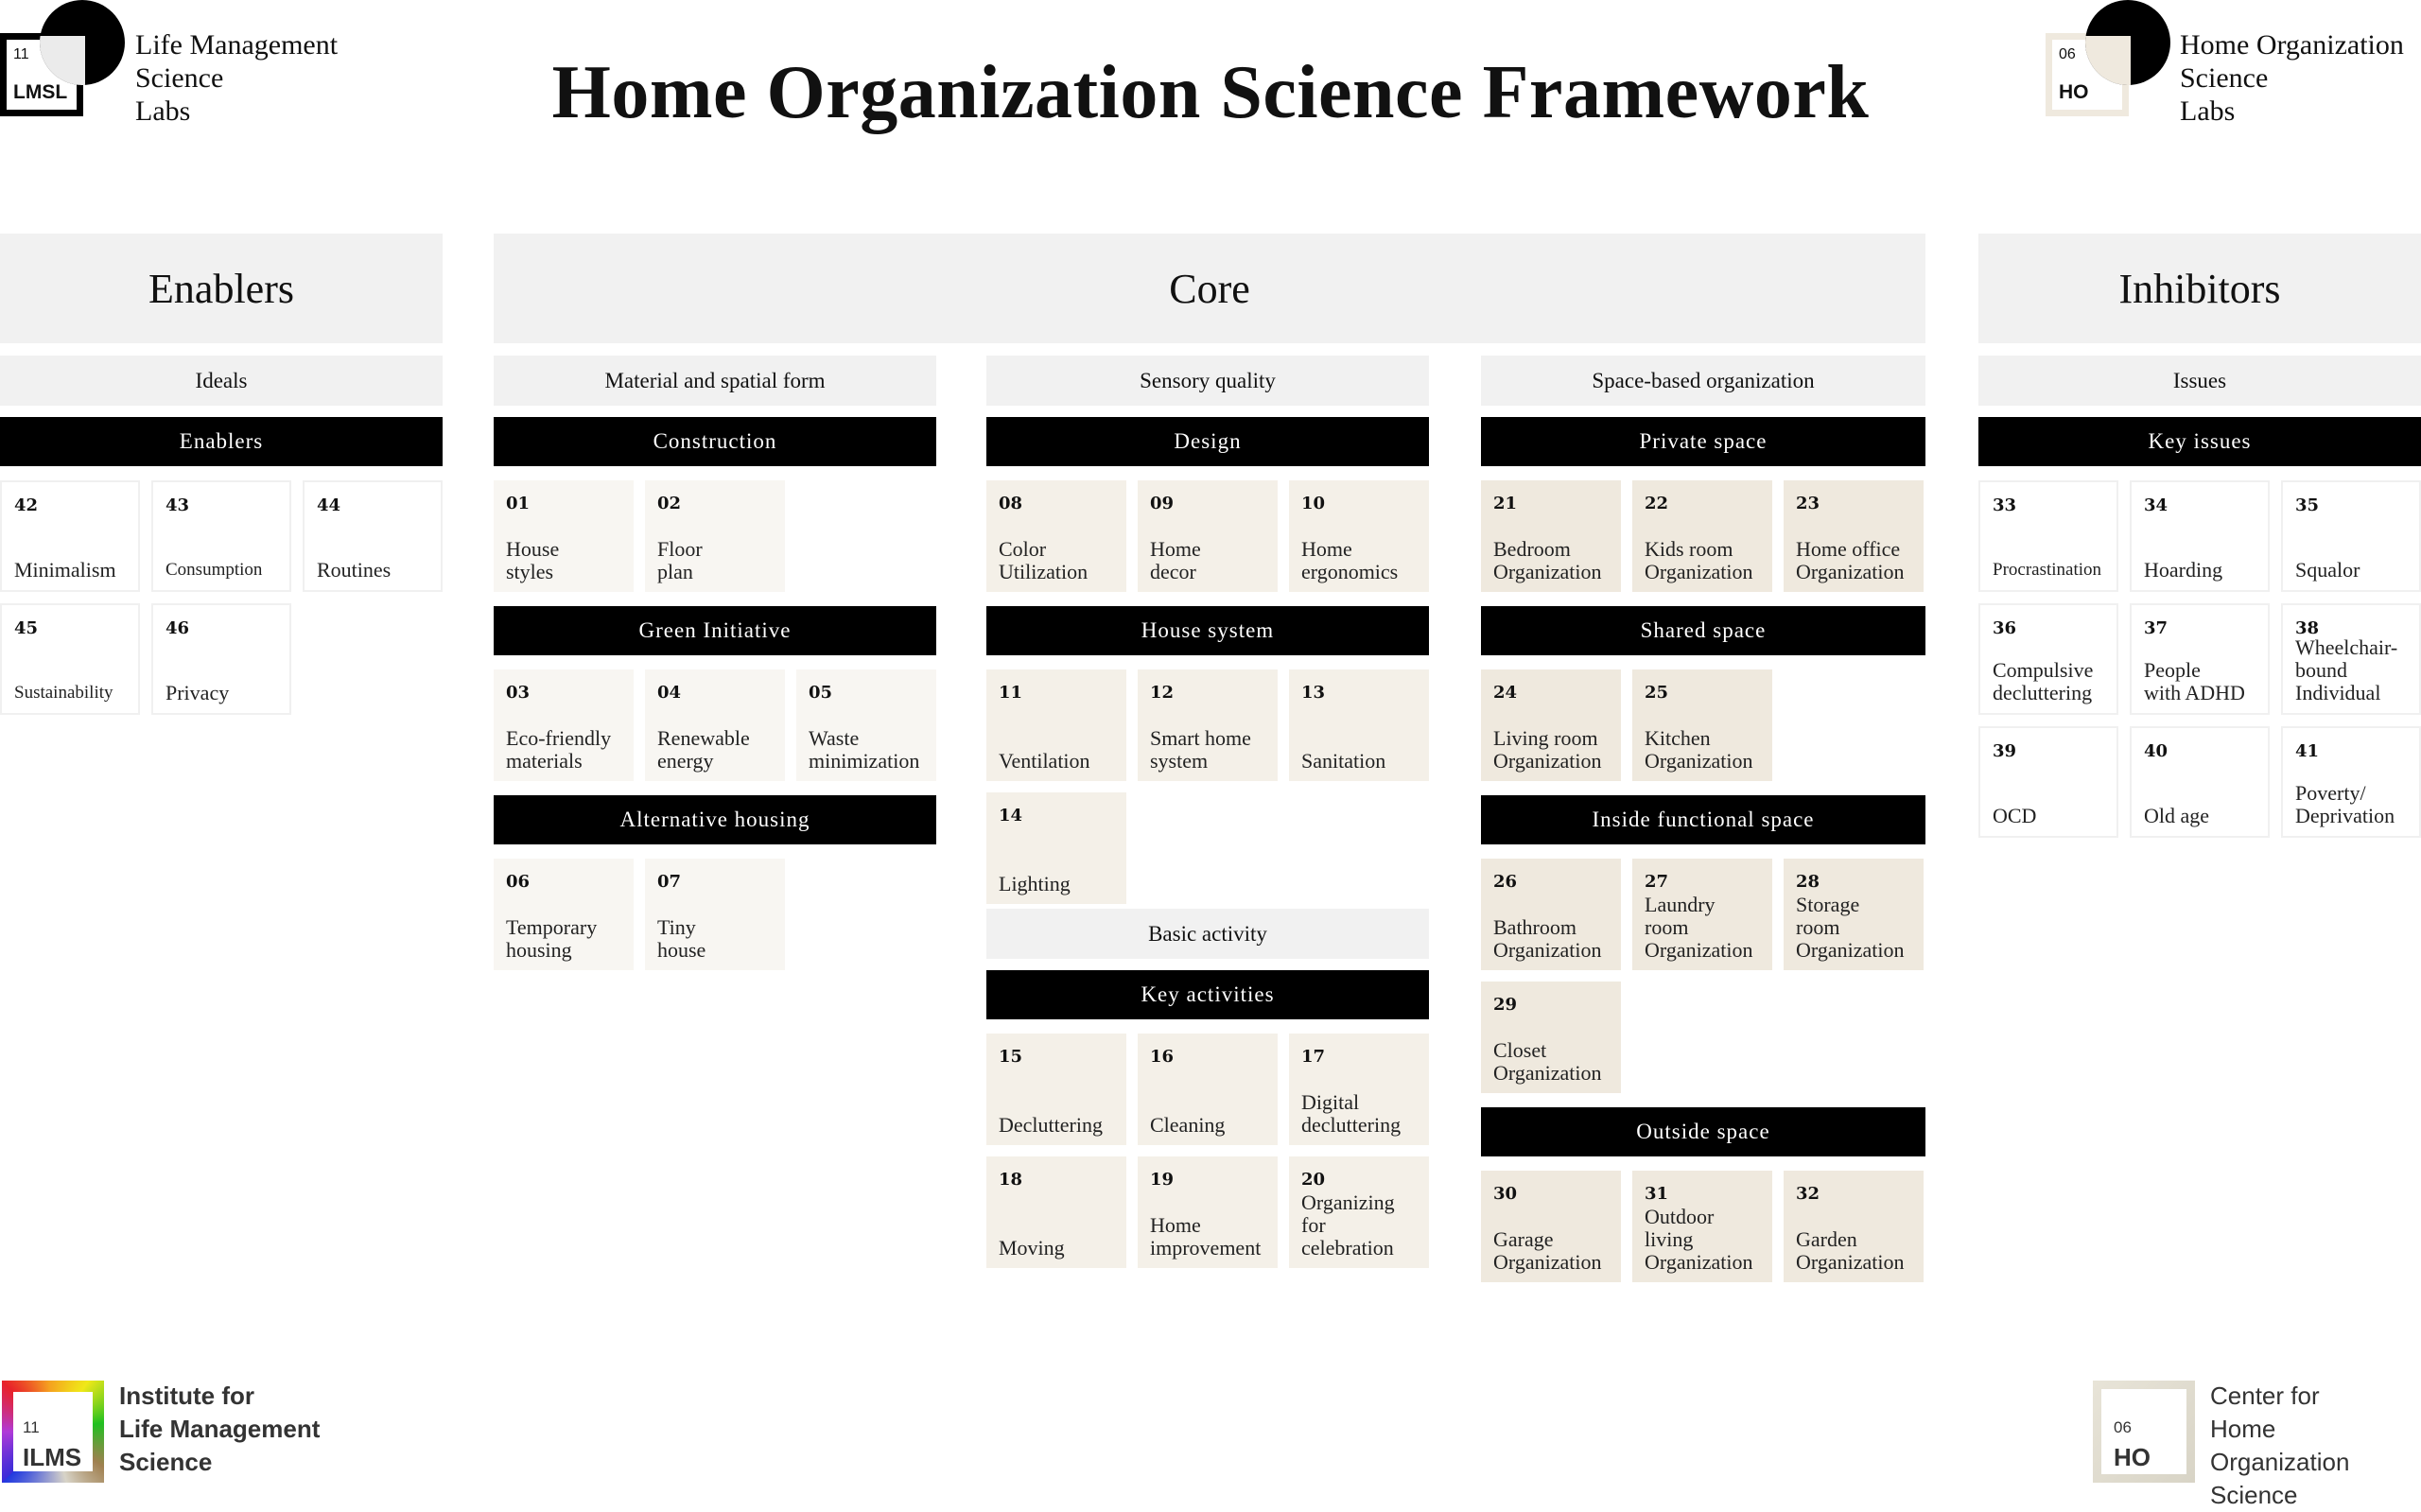  I want to click on framework-tile: 21 Bedroom Organization, so click(1551, 536).